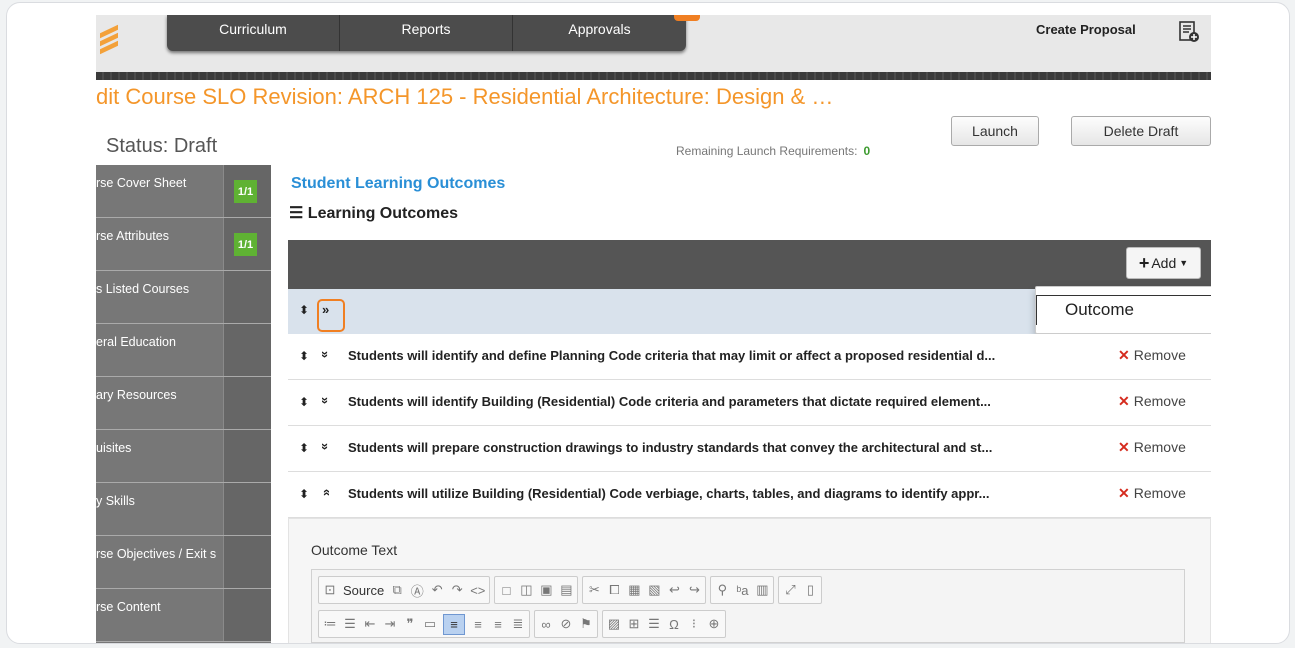  I want to click on status-label: Status: Draft, so click(162, 146).